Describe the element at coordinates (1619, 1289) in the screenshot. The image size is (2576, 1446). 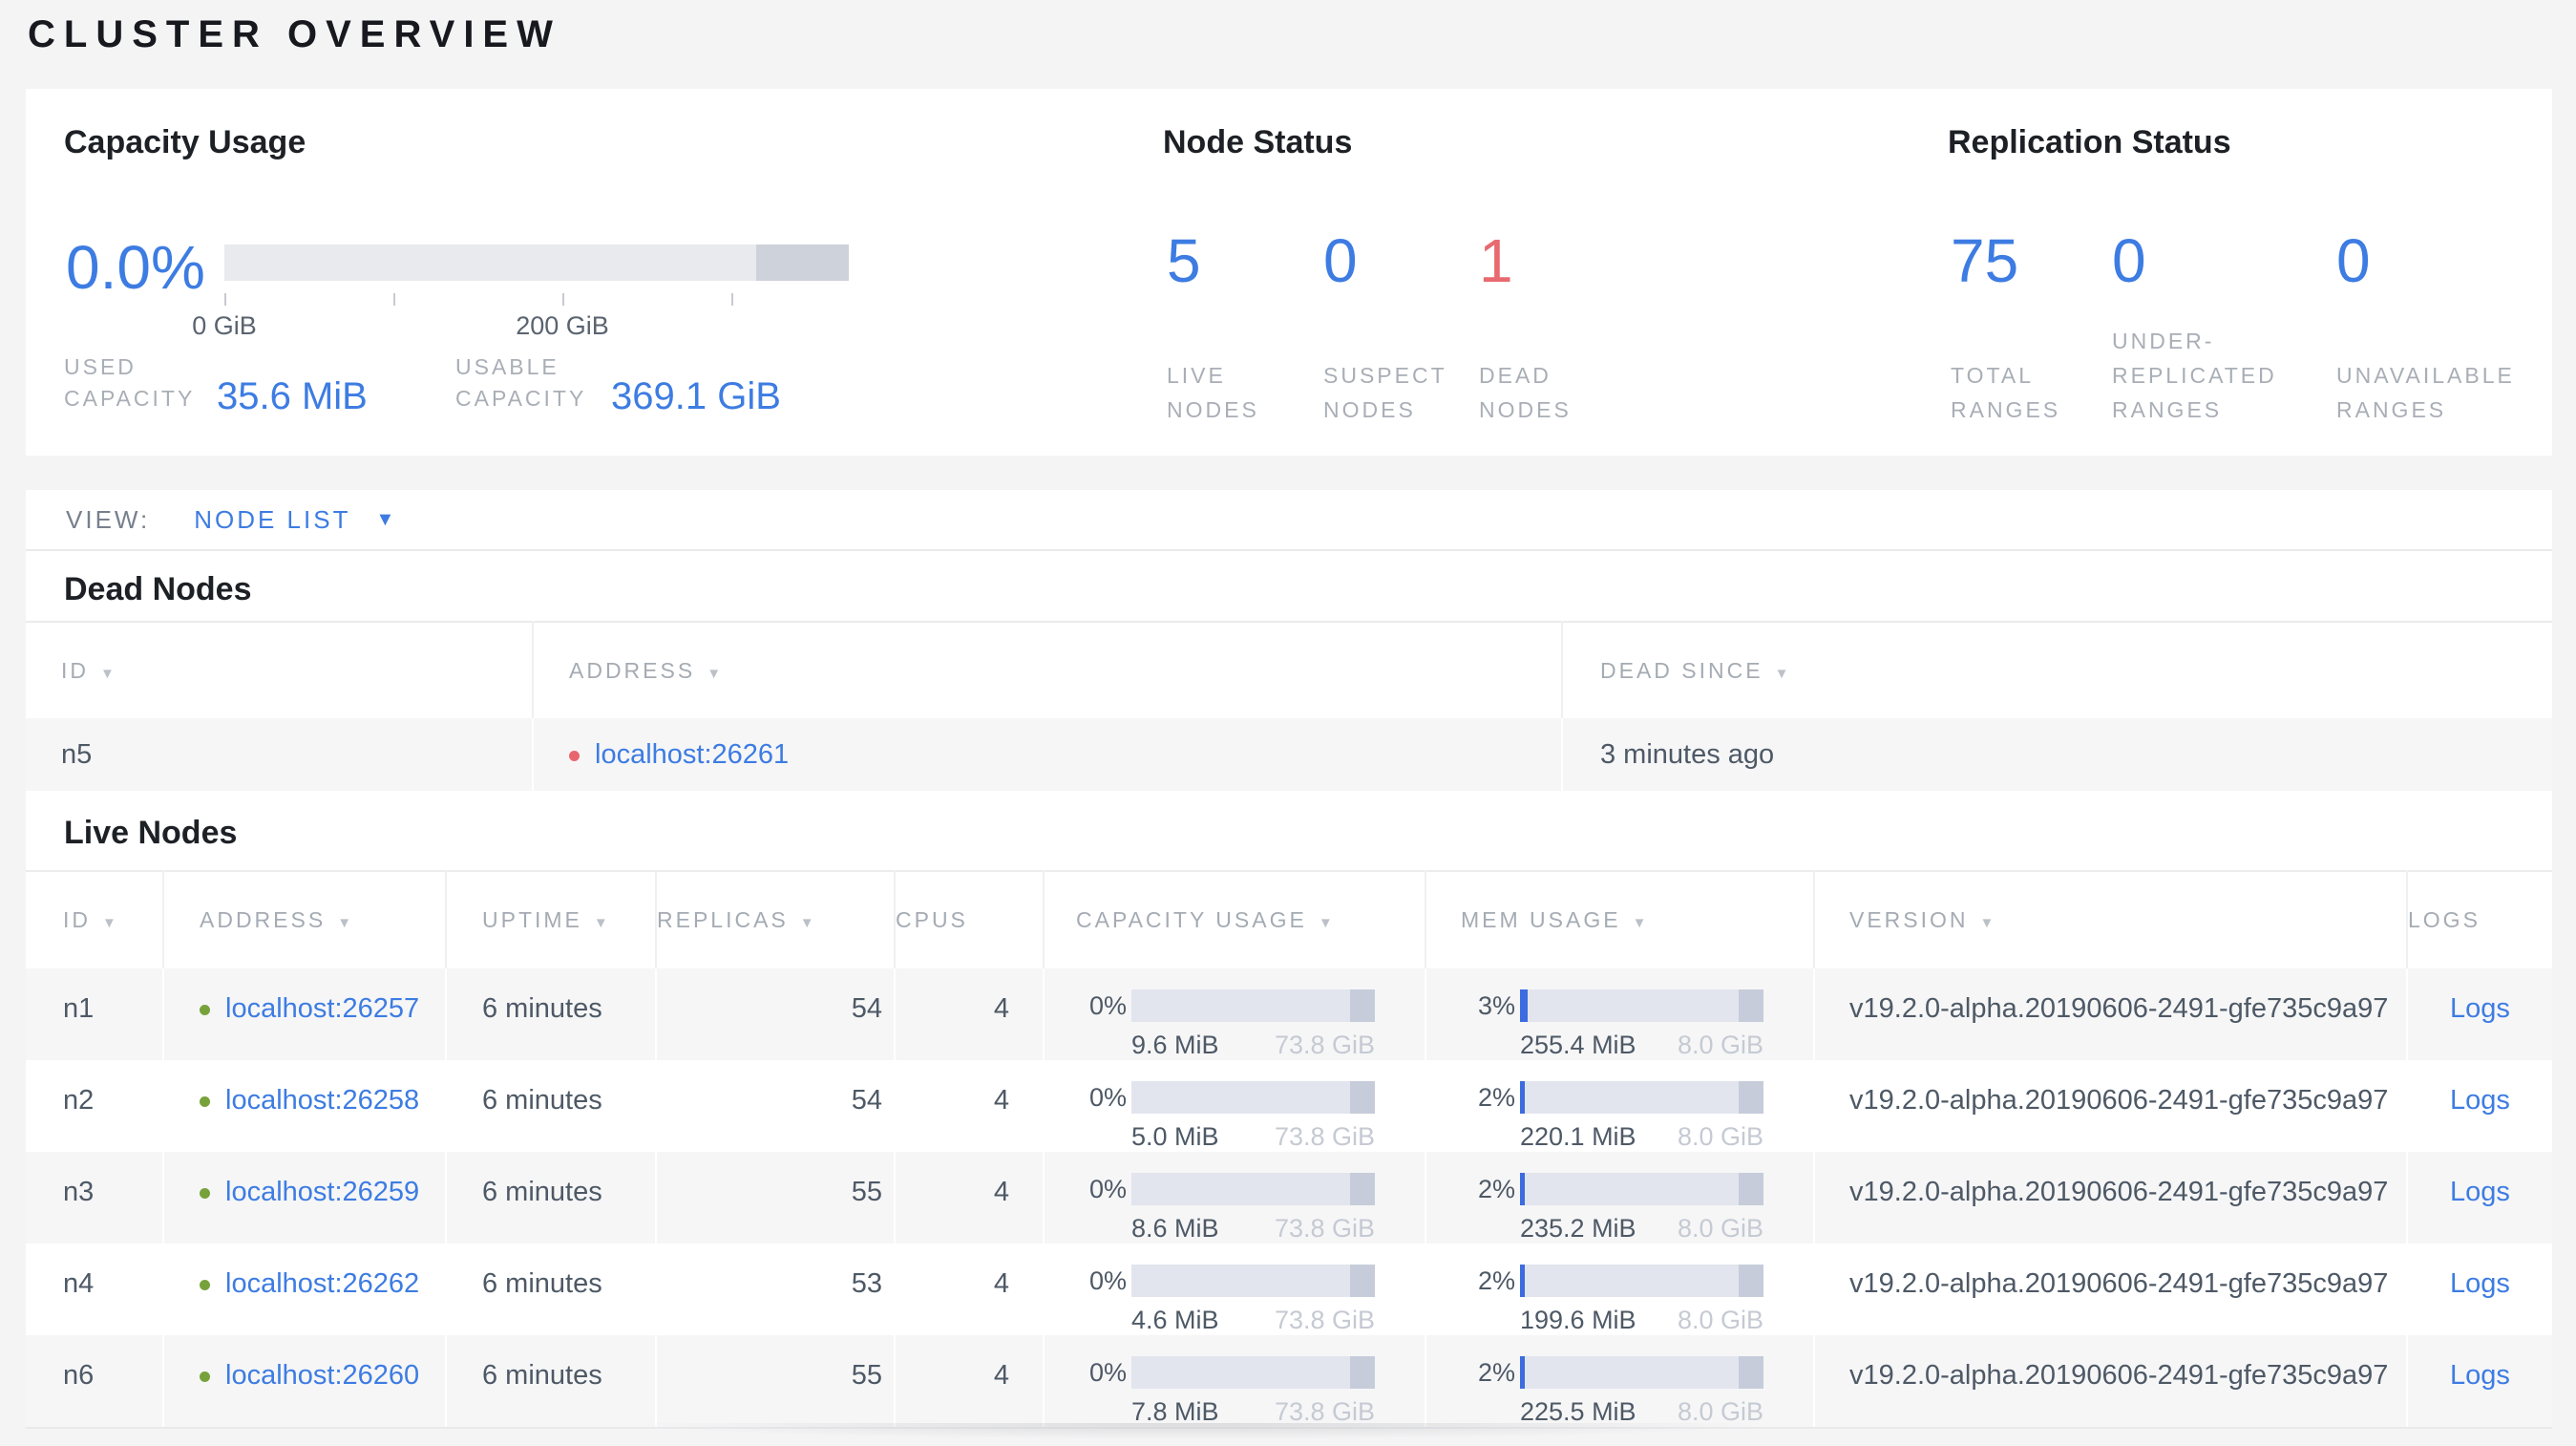
I see `mem-usage-cell: 2% 199.6 MiB 8.0 GiB` at that location.